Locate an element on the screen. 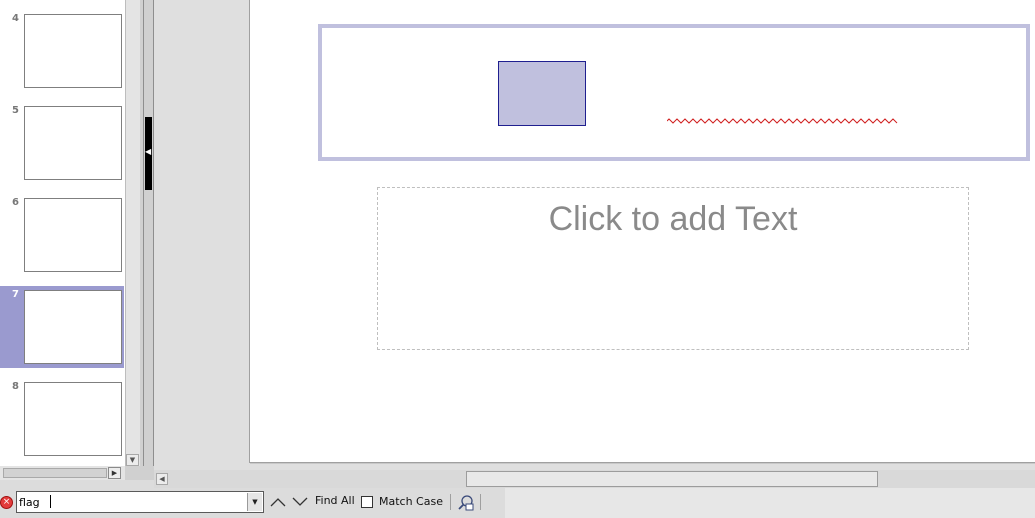 Image resolution: width=1035 pixels, height=518 pixels. slide-number: 6 is located at coordinates (15, 202).